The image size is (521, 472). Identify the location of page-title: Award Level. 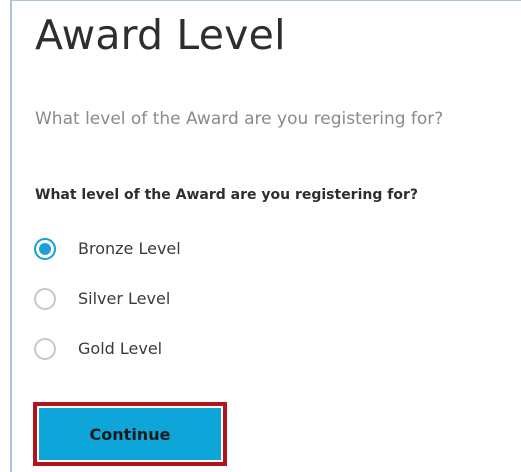
(160, 35).